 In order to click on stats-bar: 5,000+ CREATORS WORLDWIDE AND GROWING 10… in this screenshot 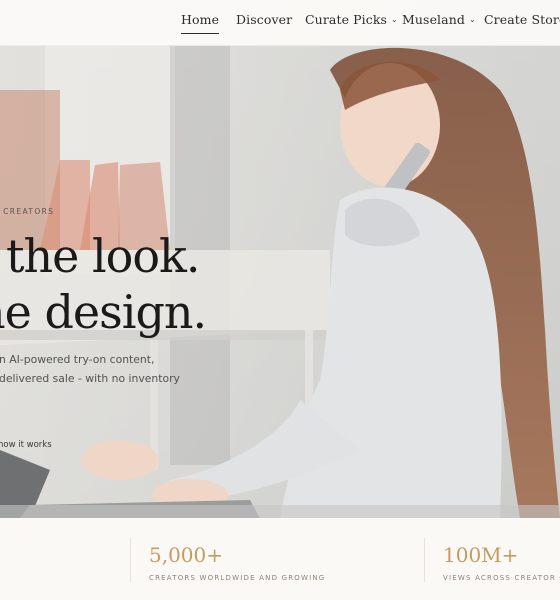, I will do `click(280, 559)`.